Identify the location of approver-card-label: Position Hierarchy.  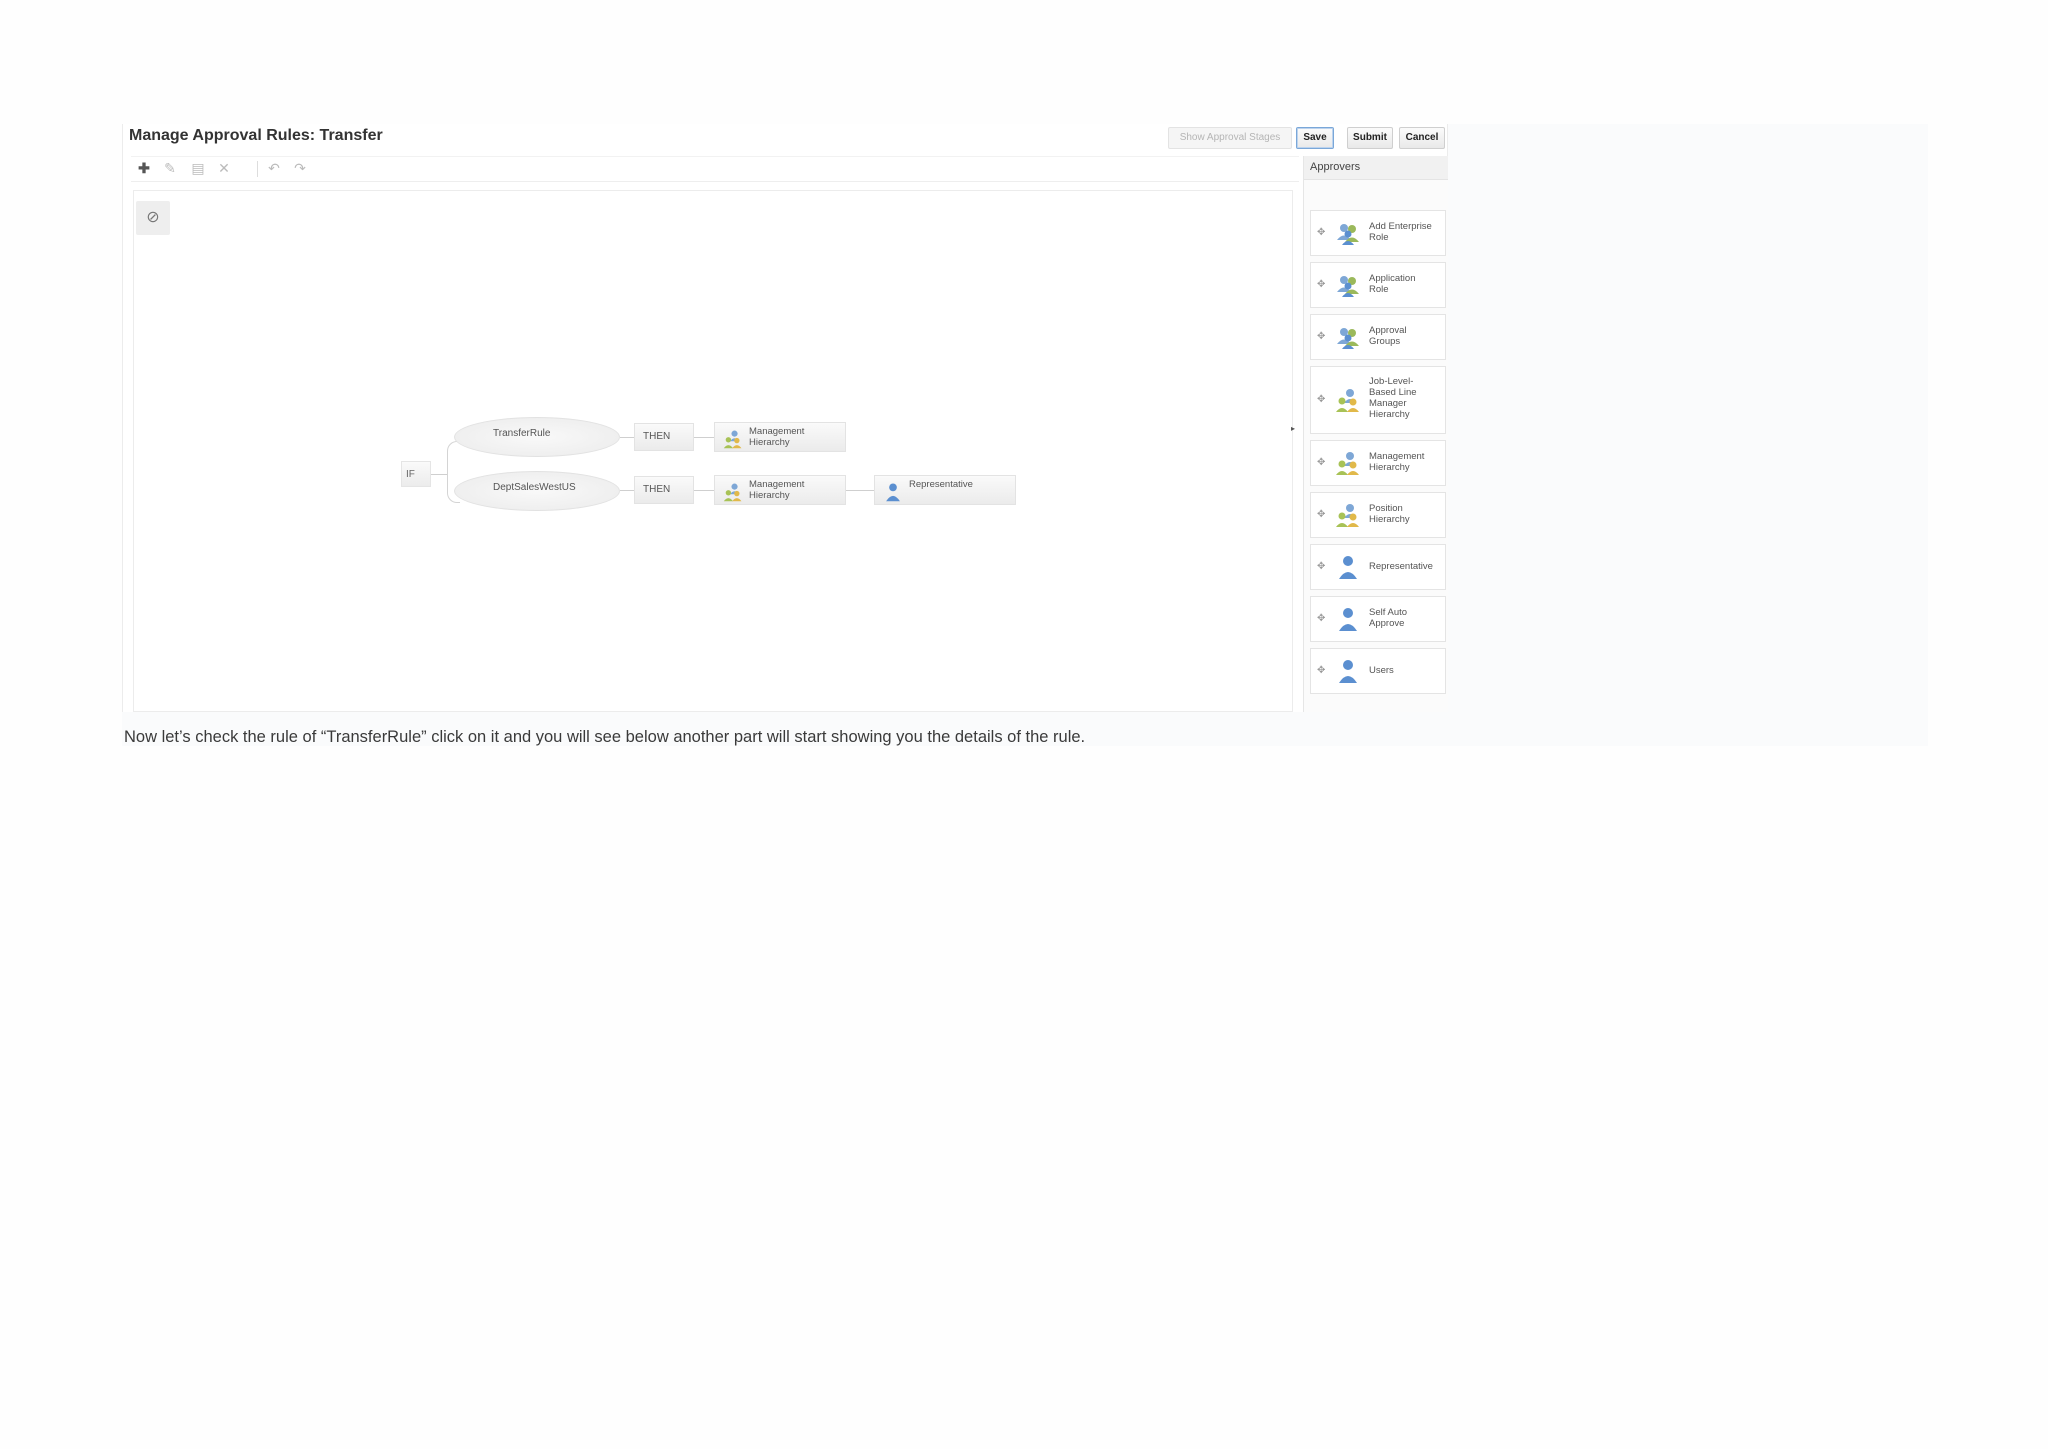
(1389, 514).